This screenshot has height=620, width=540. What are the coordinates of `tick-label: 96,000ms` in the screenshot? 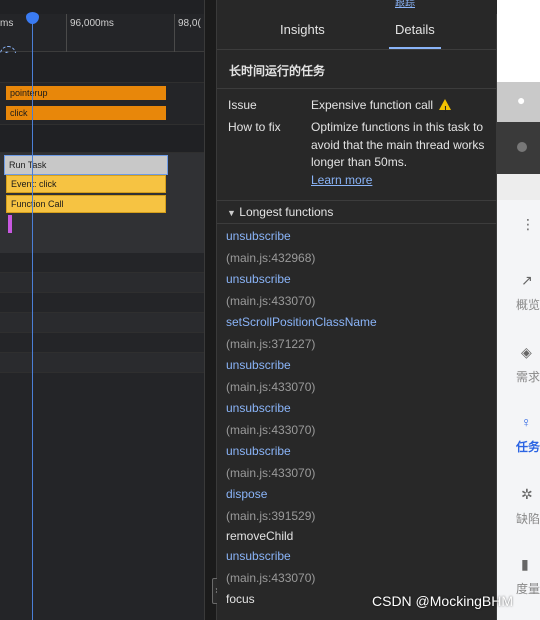 It's located at (92, 23).